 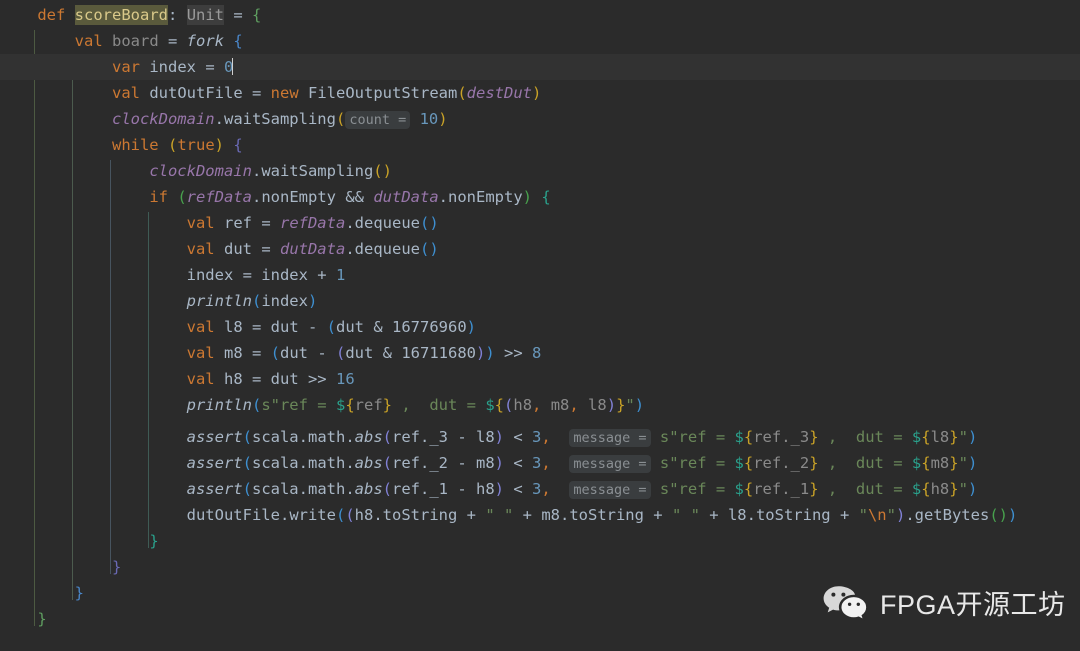 I want to click on code-token: dut, so click(x=237, y=249).